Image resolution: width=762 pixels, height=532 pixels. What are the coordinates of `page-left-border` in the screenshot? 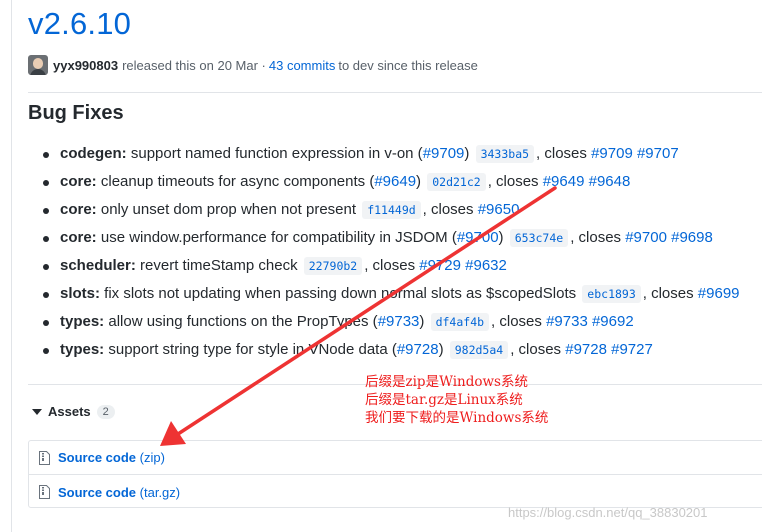 It's located at (11, 266).